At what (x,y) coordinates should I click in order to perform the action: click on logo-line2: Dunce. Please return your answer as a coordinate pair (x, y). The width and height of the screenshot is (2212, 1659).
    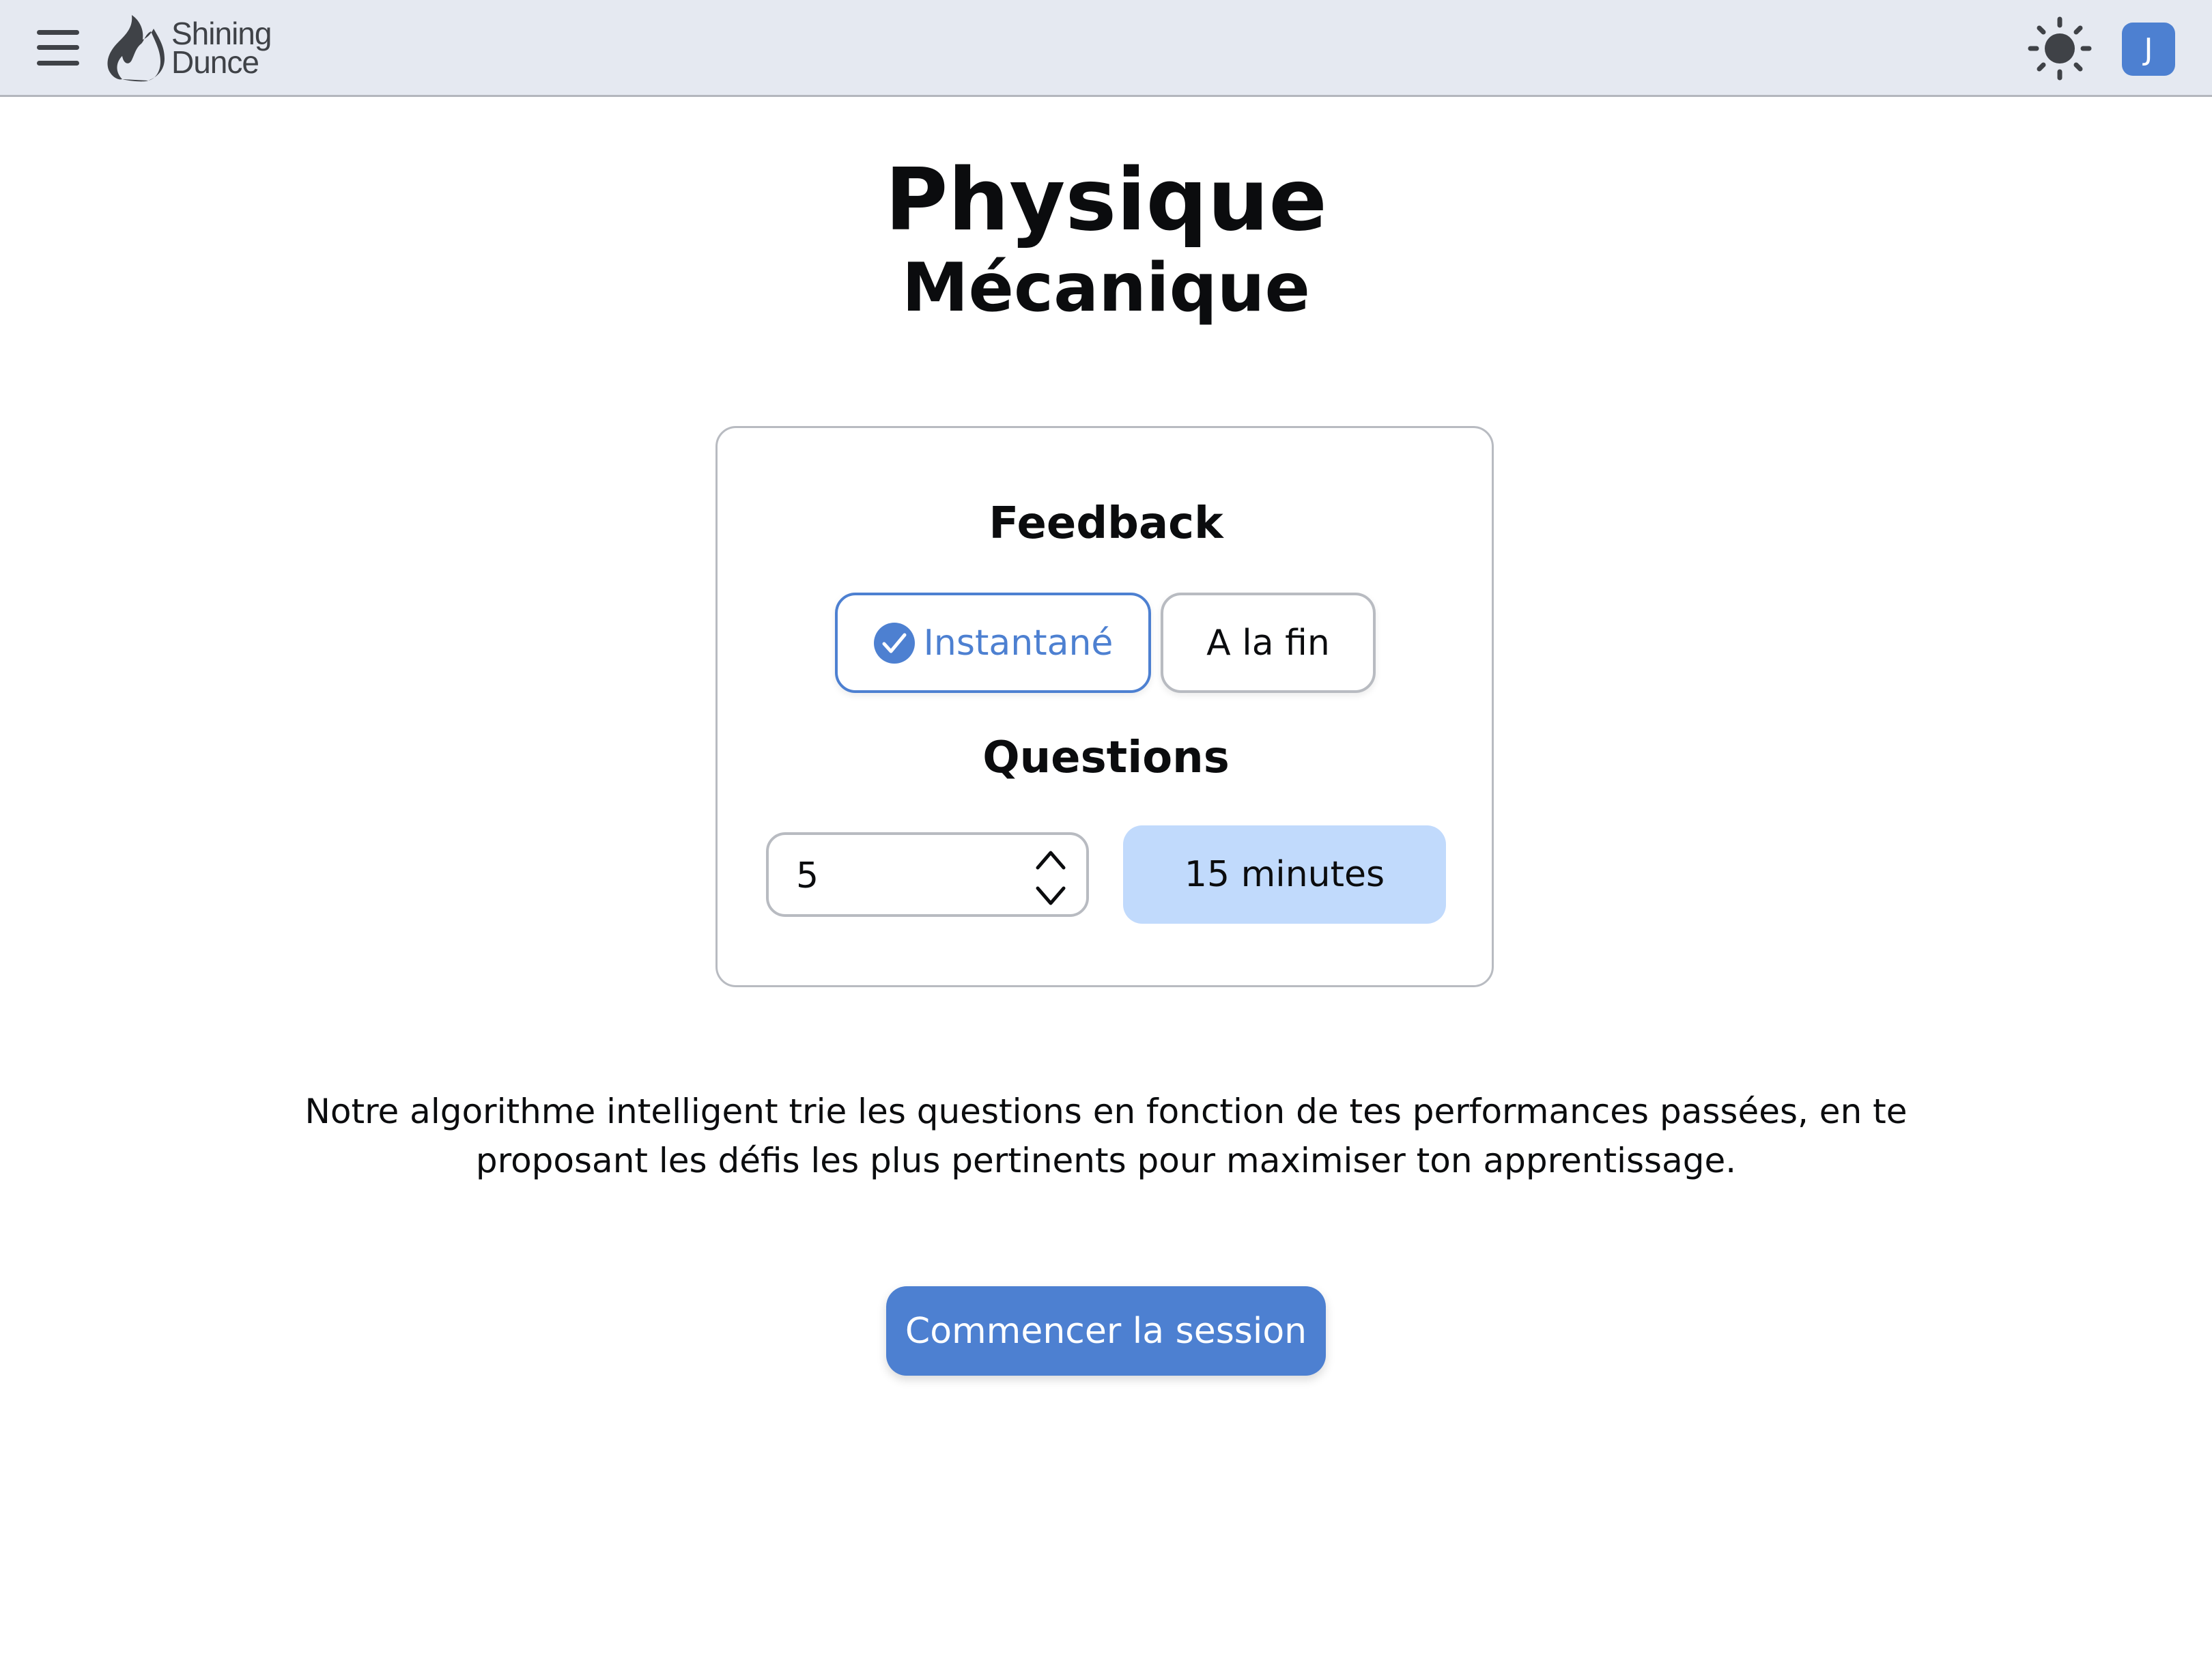
    Looking at the image, I should click on (215, 62).